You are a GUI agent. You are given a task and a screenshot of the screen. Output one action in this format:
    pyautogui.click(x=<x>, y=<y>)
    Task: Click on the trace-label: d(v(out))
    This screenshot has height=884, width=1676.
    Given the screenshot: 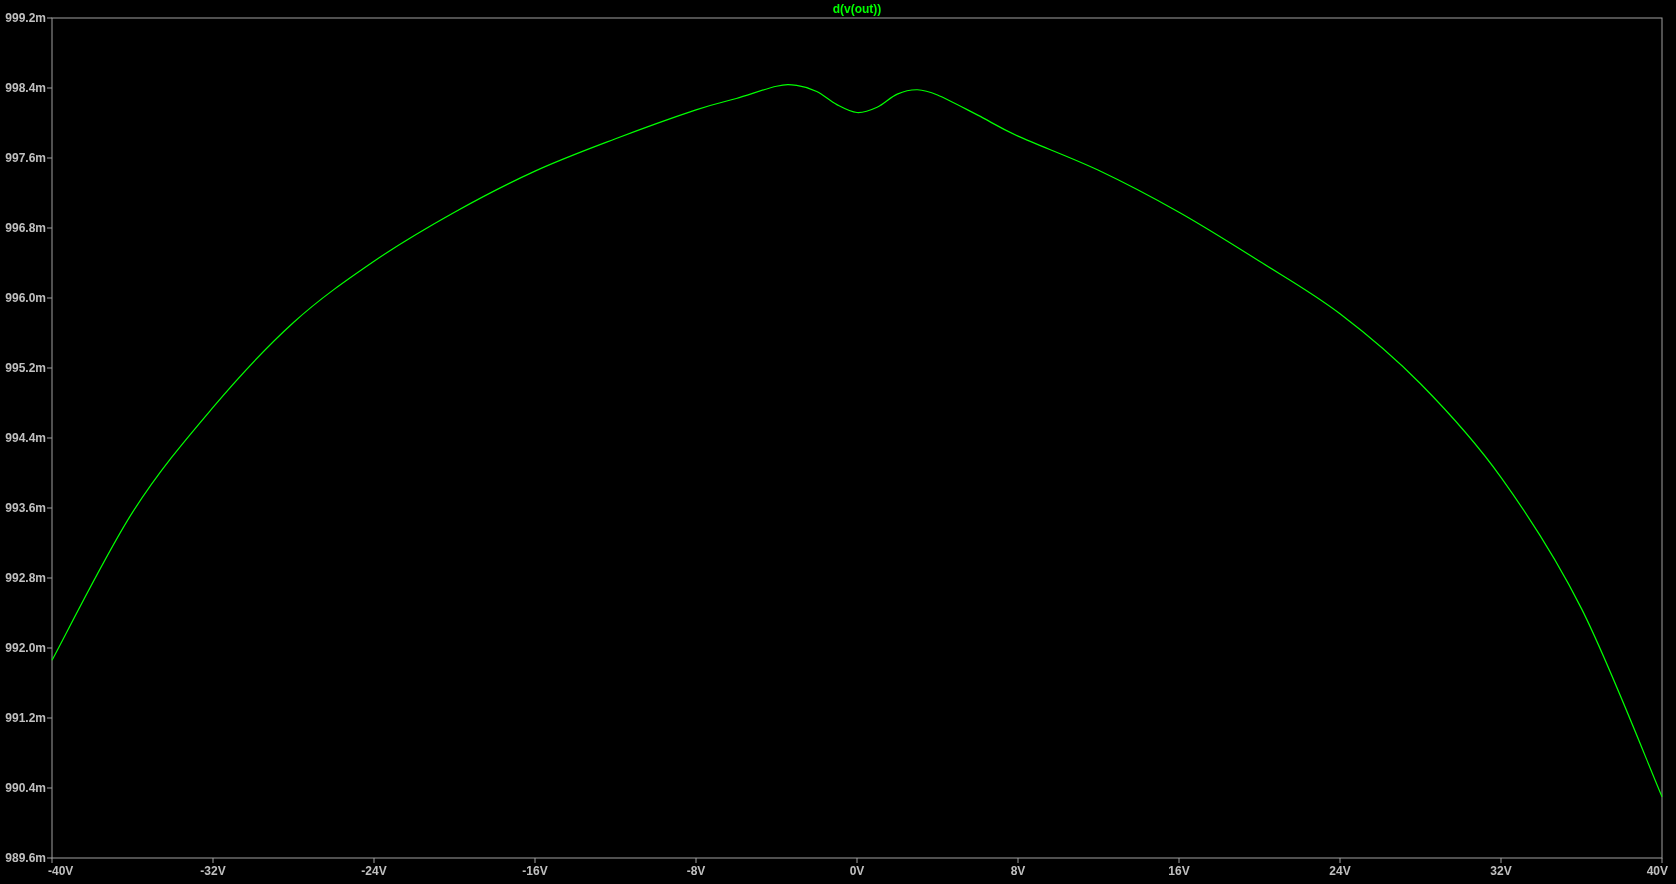 What is the action you would take?
    pyautogui.click(x=857, y=9)
    